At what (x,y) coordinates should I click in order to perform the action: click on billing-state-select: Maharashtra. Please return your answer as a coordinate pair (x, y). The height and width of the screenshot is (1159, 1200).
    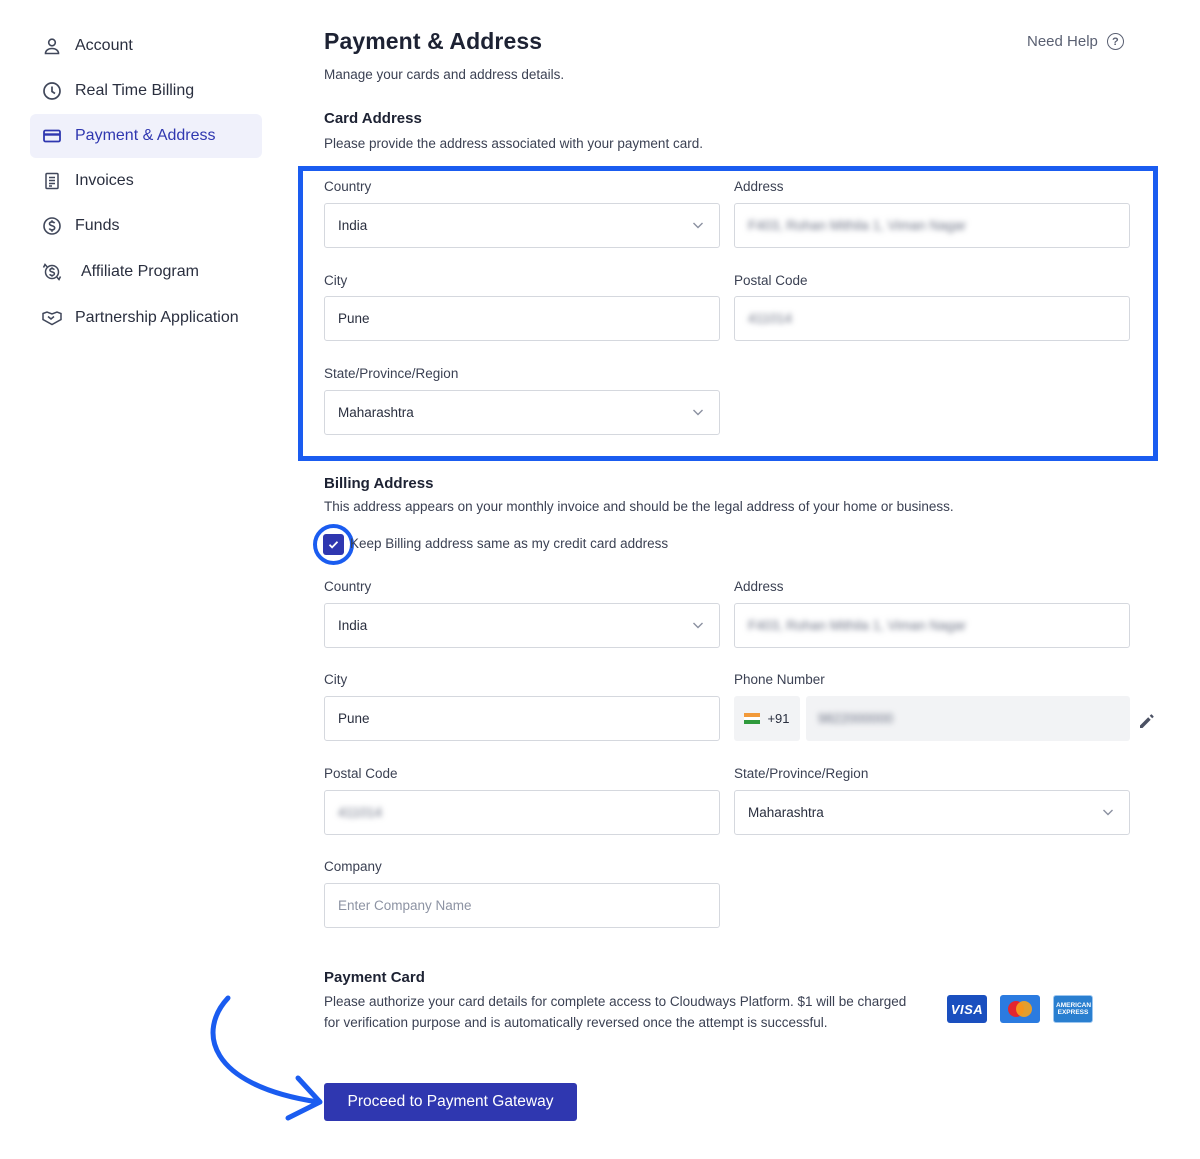
    Looking at the image, I should click on (932, 812).